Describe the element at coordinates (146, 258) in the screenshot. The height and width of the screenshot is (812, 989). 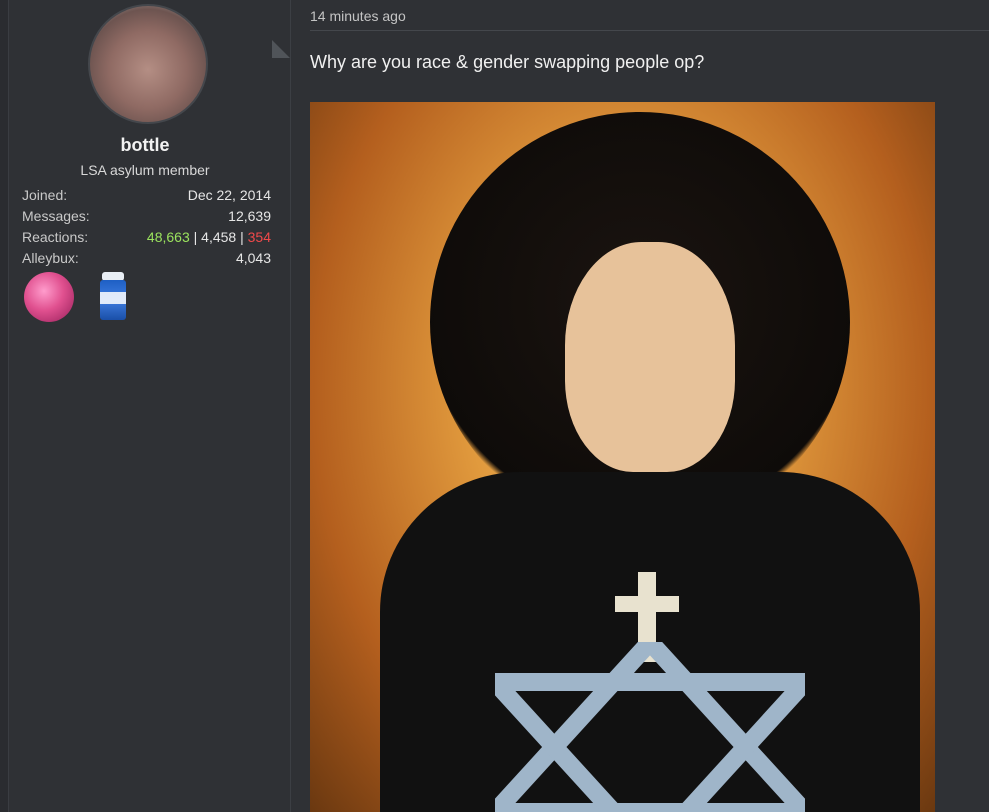
I see `stat-row-alleybux: Alleybux: 4,043` at that location.